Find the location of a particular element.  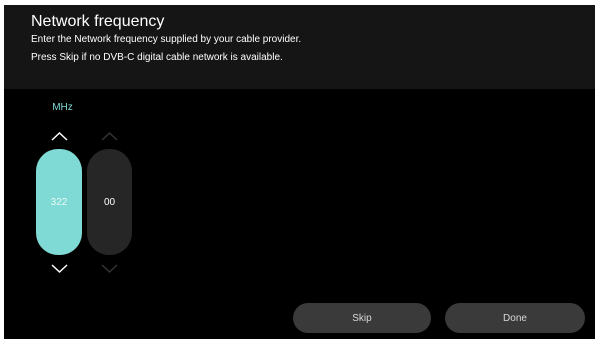

frequency-field-mhz: 322 is located at coordinates (59, 202).